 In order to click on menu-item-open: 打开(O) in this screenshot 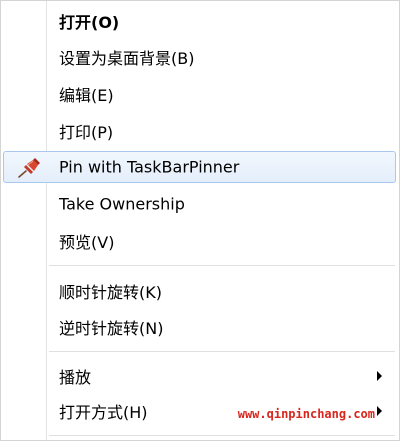, I will do `click(199, 21)`.